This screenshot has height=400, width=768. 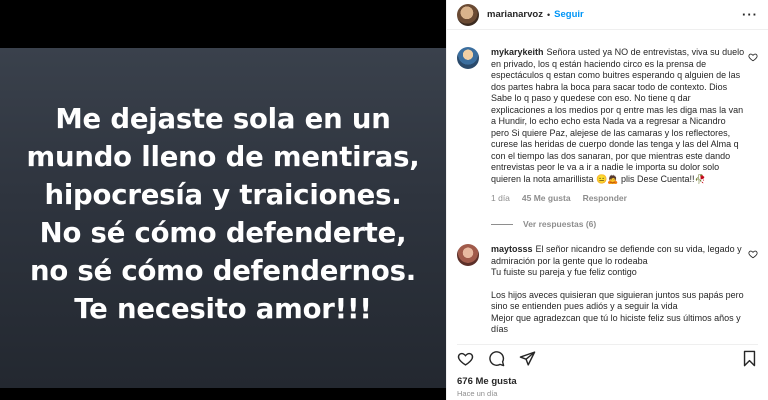 What do you see at coordinates (607, 356) in the screenshot?
I see `action-bar` at bounding box center [607, 356].